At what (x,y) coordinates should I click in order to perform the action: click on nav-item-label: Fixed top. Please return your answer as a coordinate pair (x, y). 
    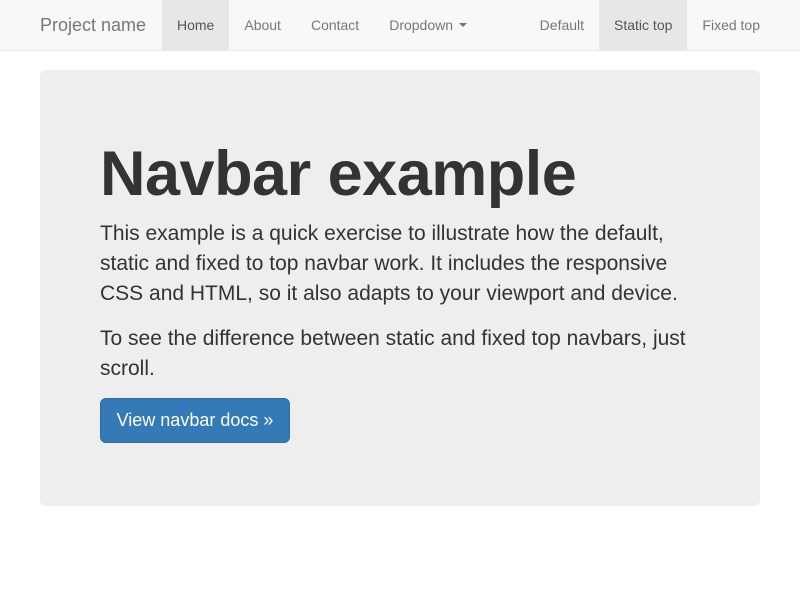
    Looking at the image, I should click on (731, 25).